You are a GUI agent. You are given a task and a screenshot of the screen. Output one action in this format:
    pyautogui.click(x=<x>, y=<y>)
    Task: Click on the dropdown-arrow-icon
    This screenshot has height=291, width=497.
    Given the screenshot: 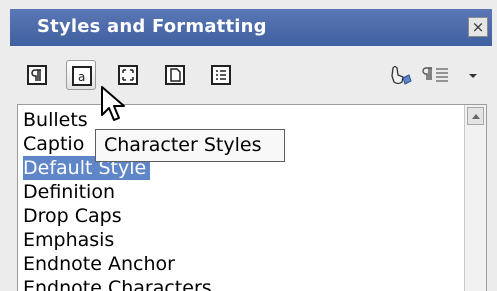 What is the action you would take?
    pyautogui.click(x=473, y=76)
    